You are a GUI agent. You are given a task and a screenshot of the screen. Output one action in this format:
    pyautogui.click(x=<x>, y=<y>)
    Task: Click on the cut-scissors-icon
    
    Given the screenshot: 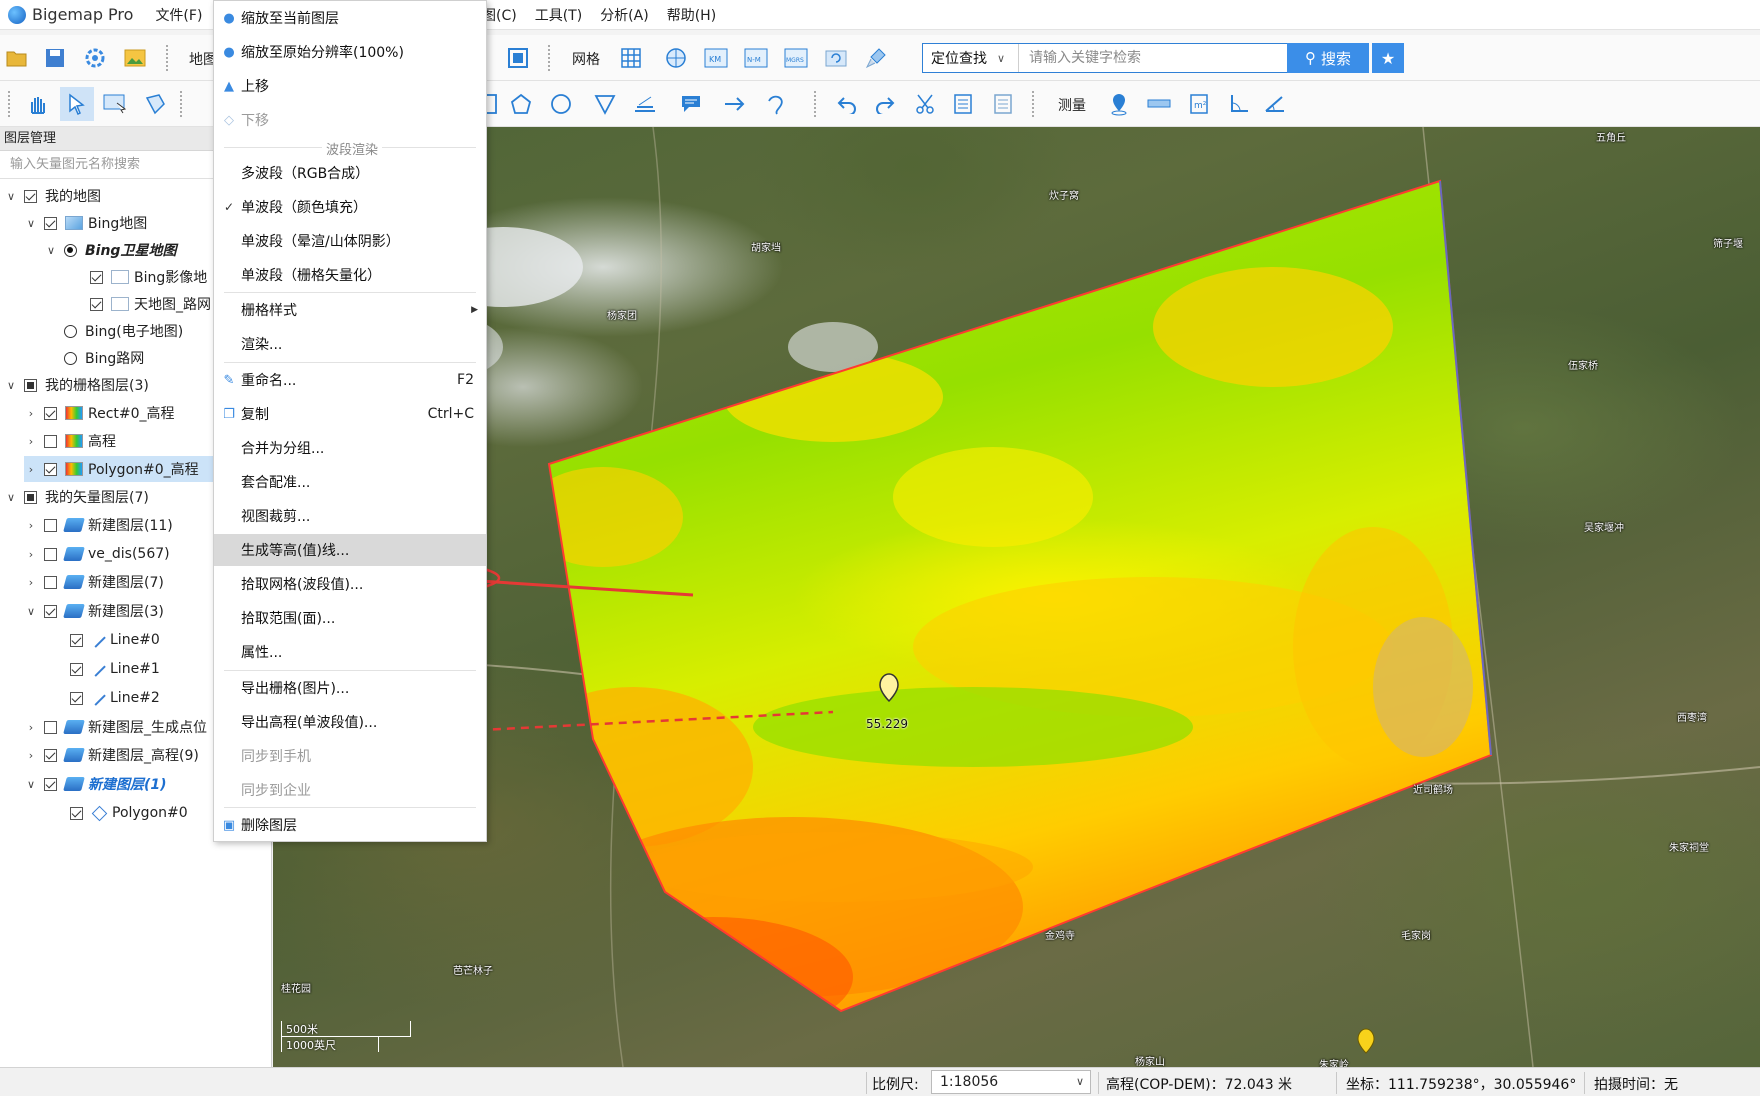 What is the action you would take?
    pyautogui.click(x=925, y=104)
    